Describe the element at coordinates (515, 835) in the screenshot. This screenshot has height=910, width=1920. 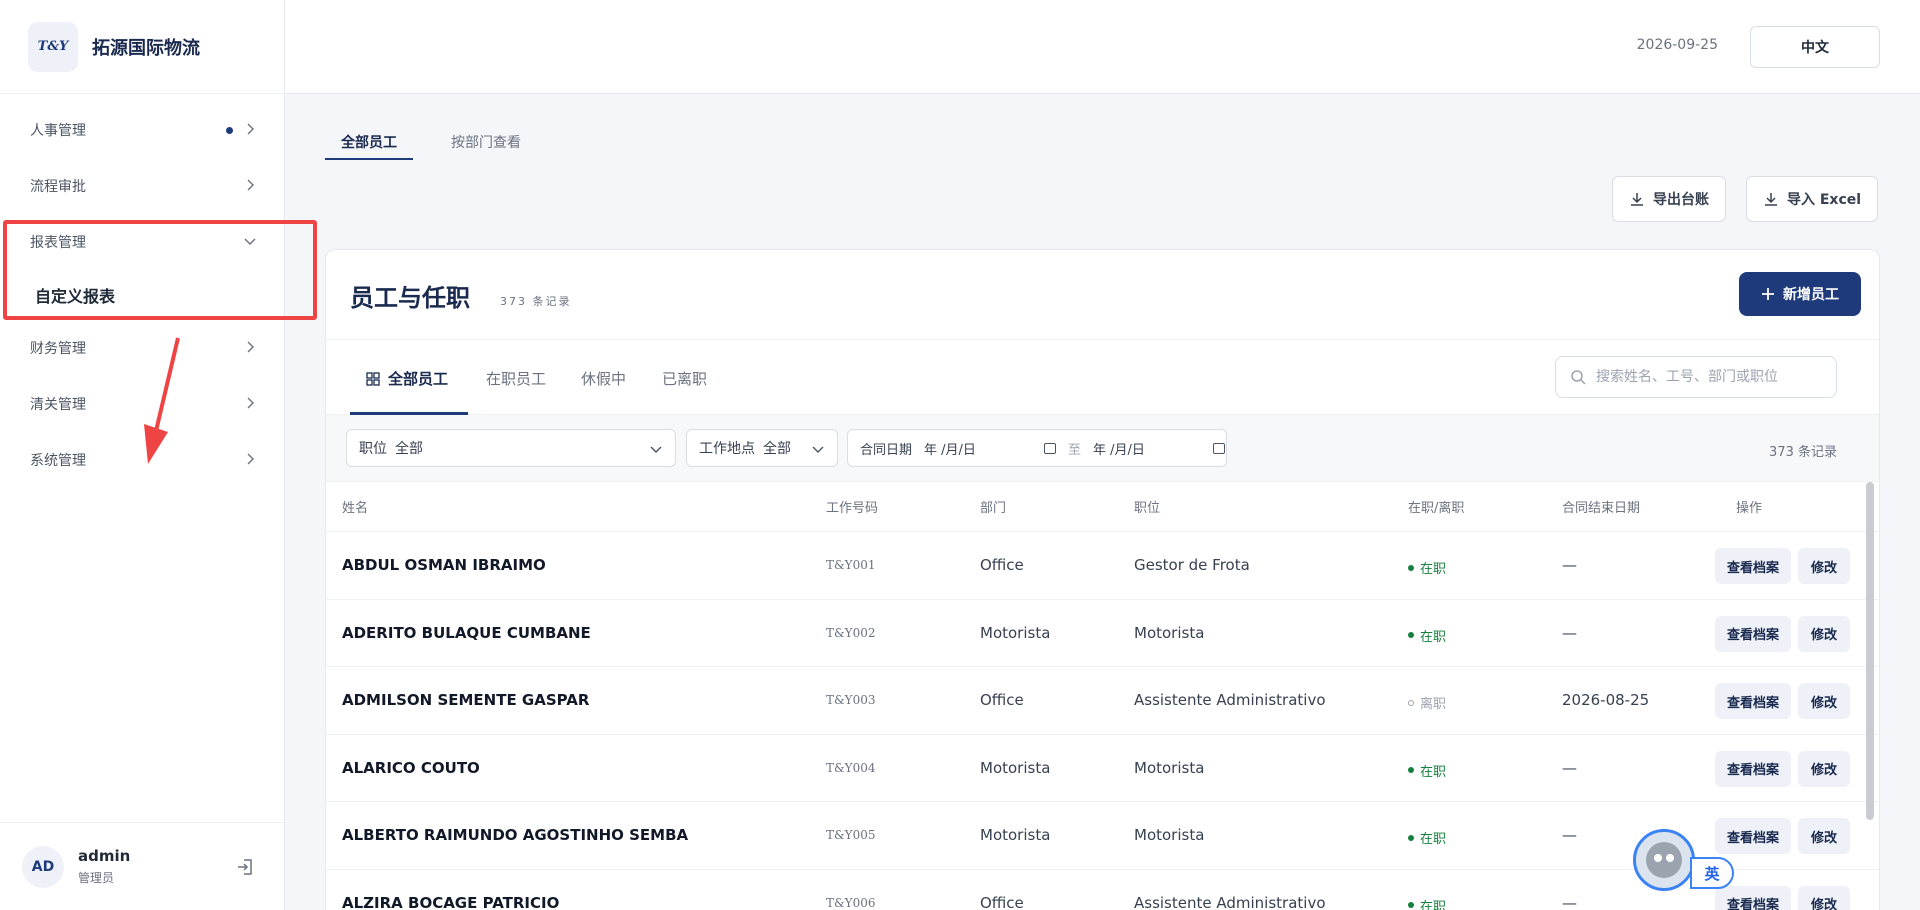
I see `employee-name: ALBERTO RAIMUNDO AGOSTINHO SEMBA` at that location.